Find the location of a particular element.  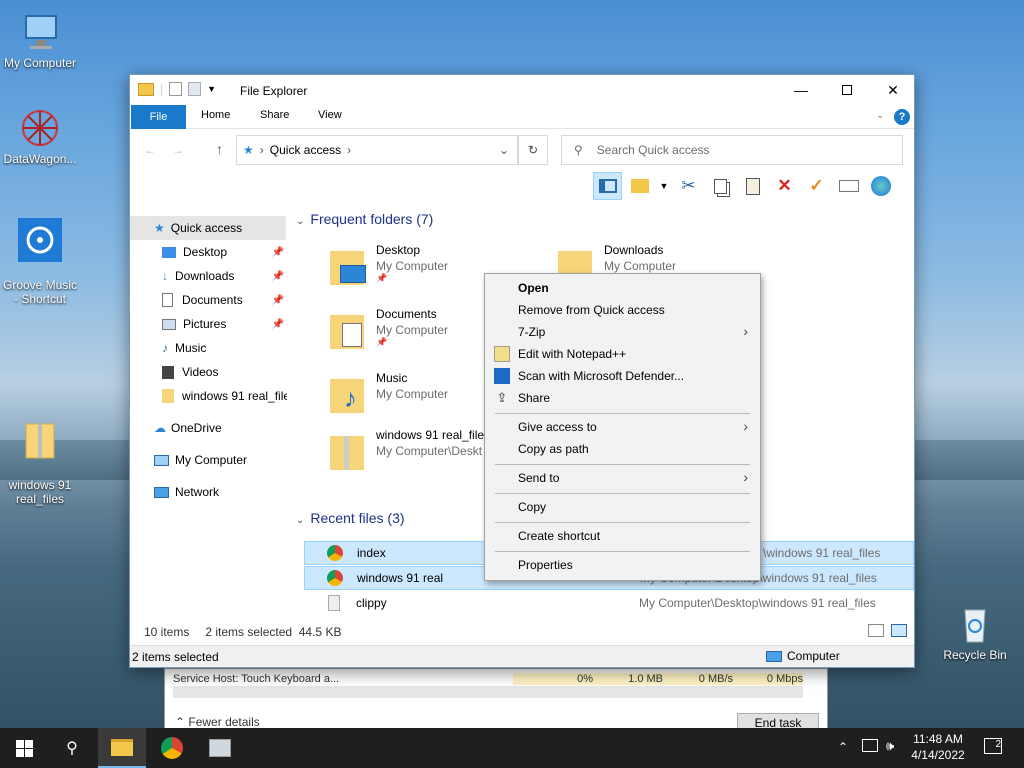

up-arrow-icon: ↑ is located at coordinates (219, 149).